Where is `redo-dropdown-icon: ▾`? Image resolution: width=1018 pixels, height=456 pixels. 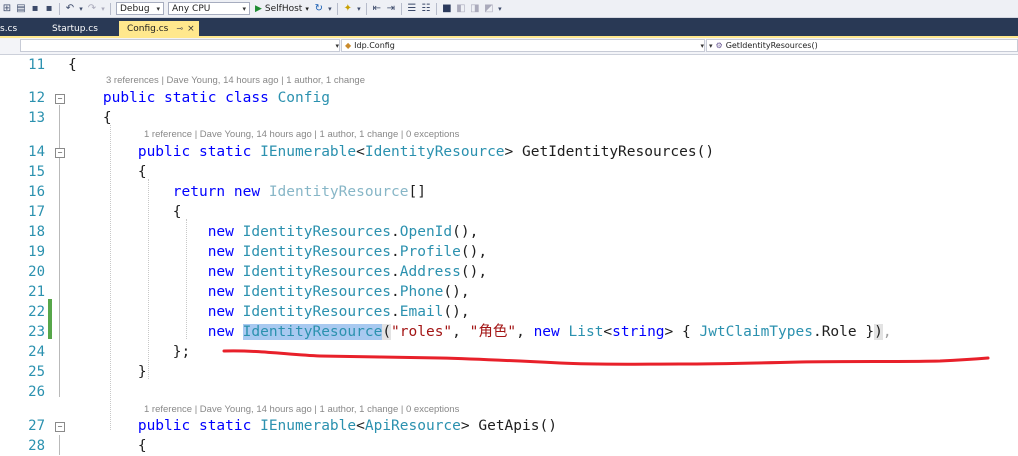
redo-dropdown-icon: ▾ is located at coordinates (103, 9).